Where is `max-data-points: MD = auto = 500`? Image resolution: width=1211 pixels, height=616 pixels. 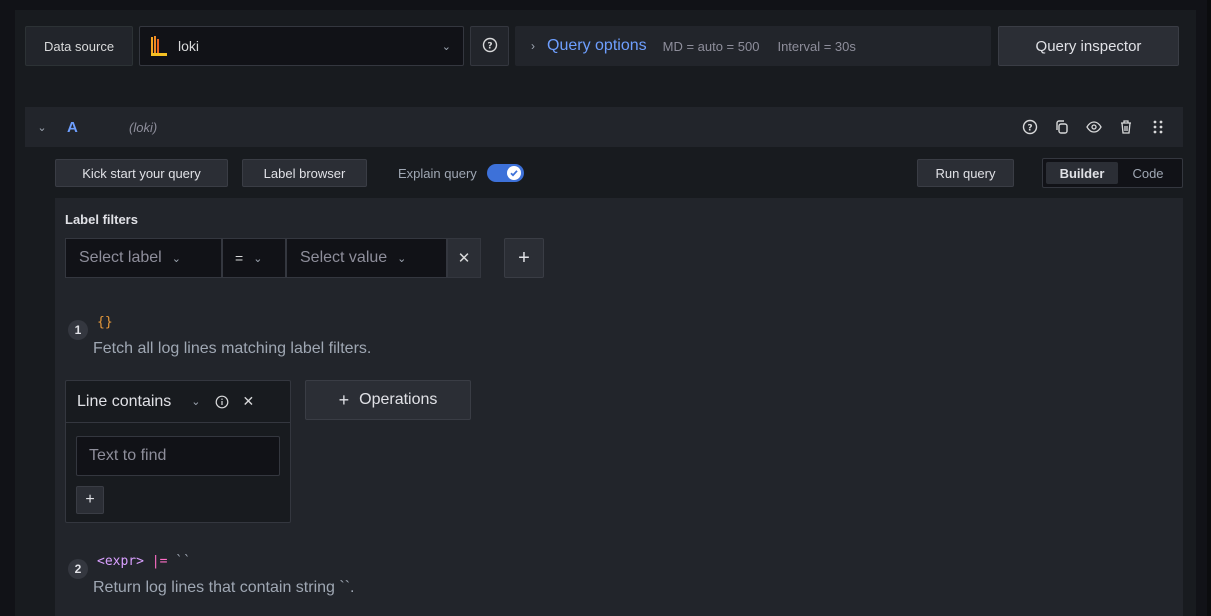 max-data-points: MD = auto = 500 is located at coordinates (711, 46).